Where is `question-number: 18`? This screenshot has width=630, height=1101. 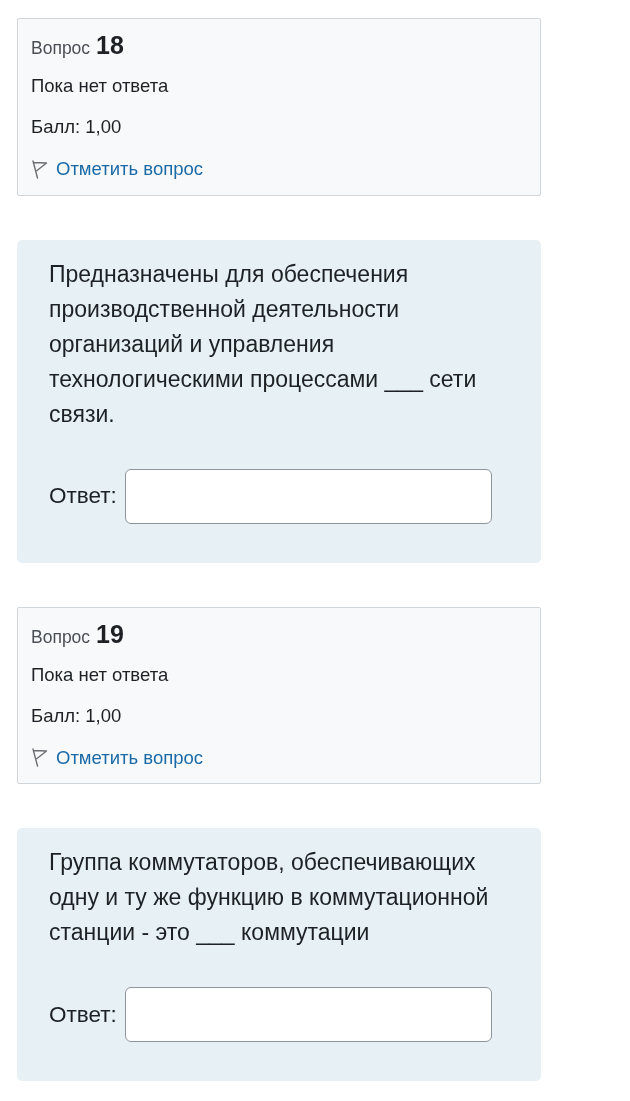 question-number: 18 is located at coordinates (110, 45).